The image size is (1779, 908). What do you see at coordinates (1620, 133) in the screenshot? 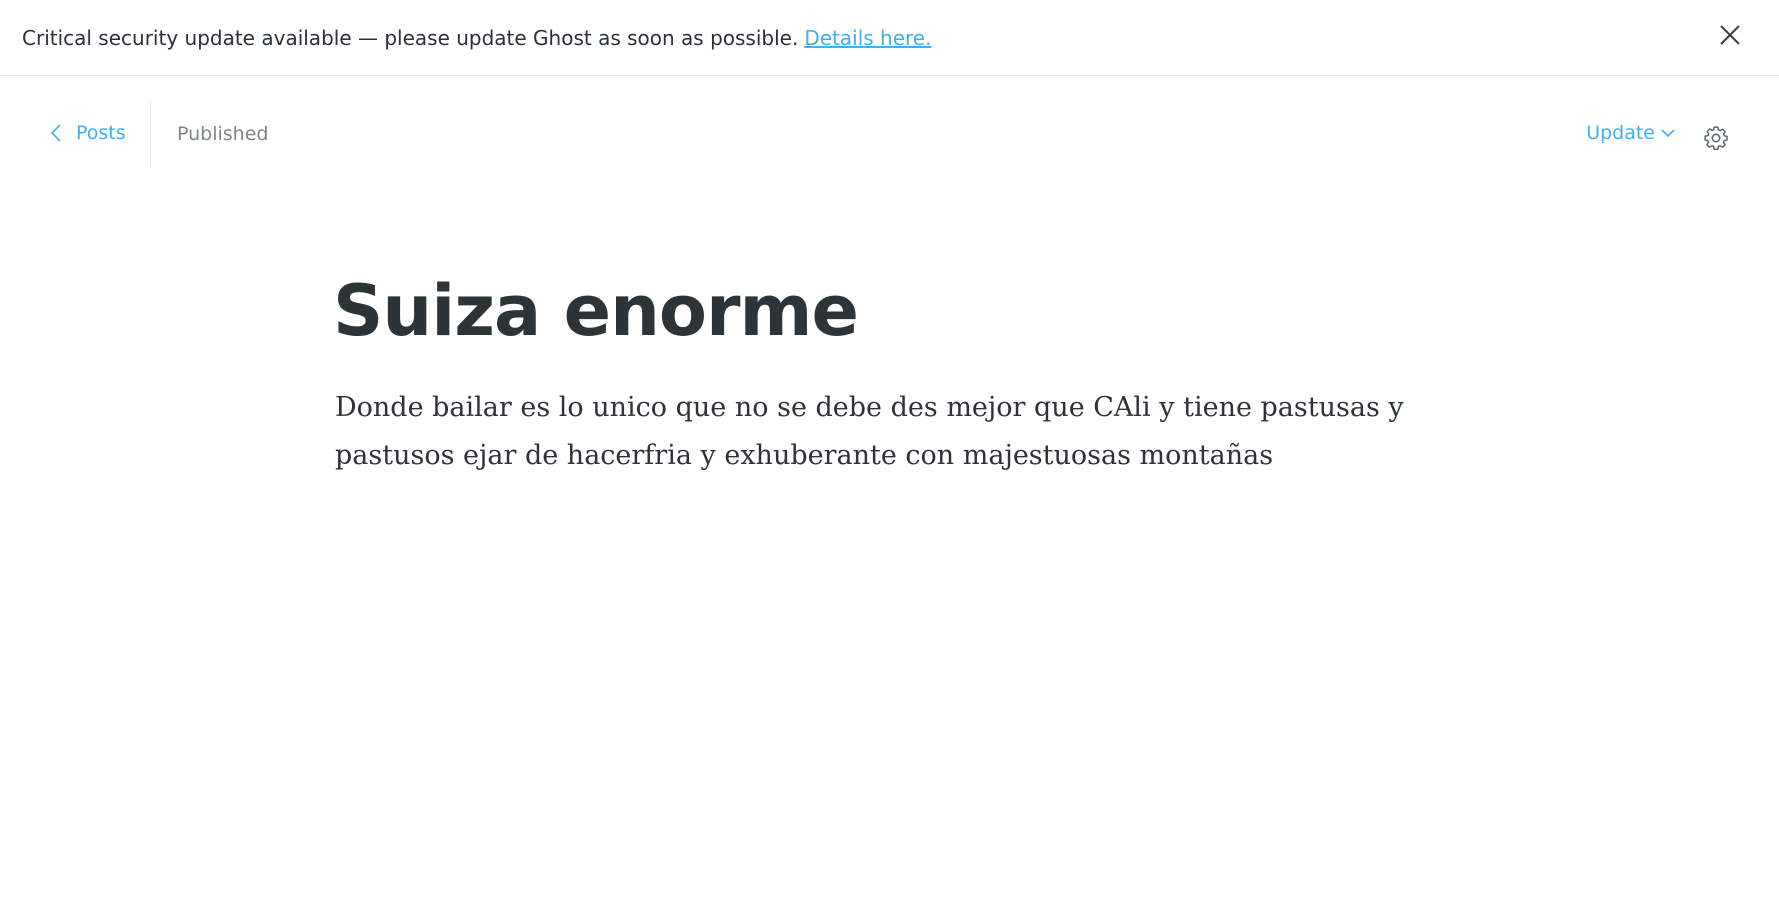
I see `update-button-label: Update` at bounding box center [1620, 133].